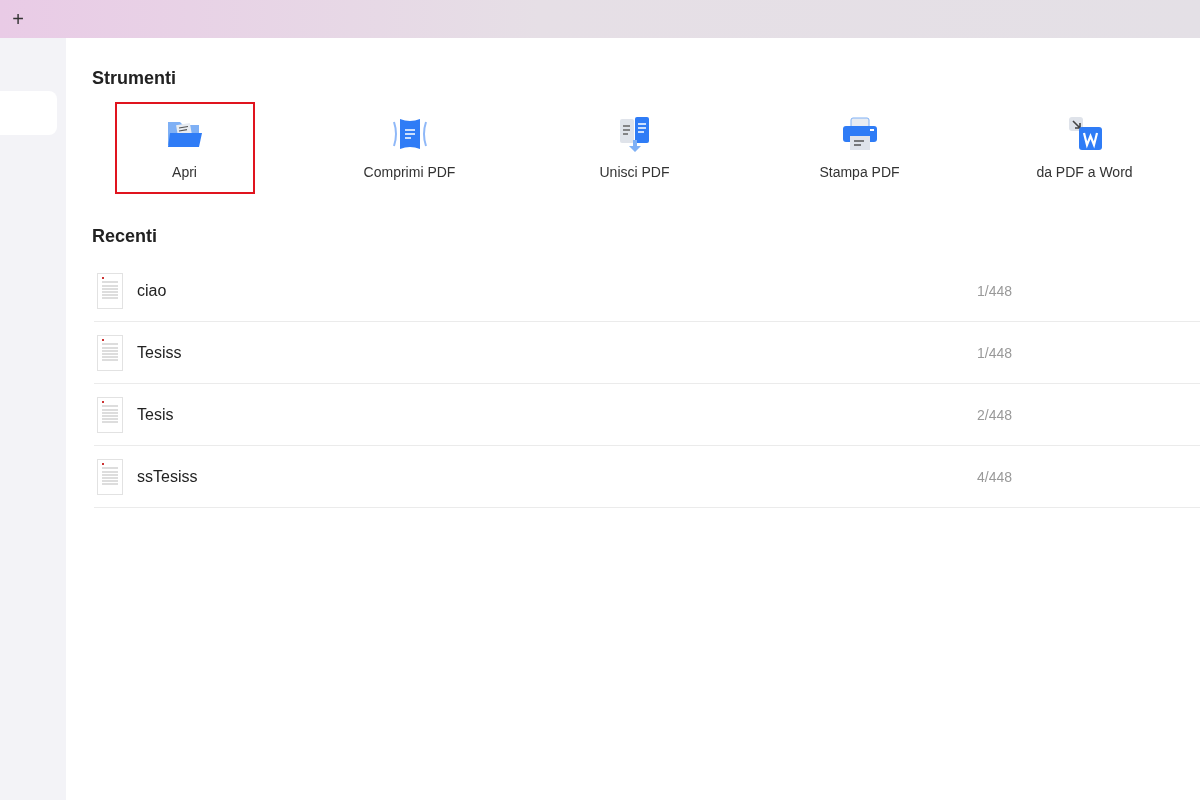  I want to click on section-title: Strumenti, so click(134, 78).